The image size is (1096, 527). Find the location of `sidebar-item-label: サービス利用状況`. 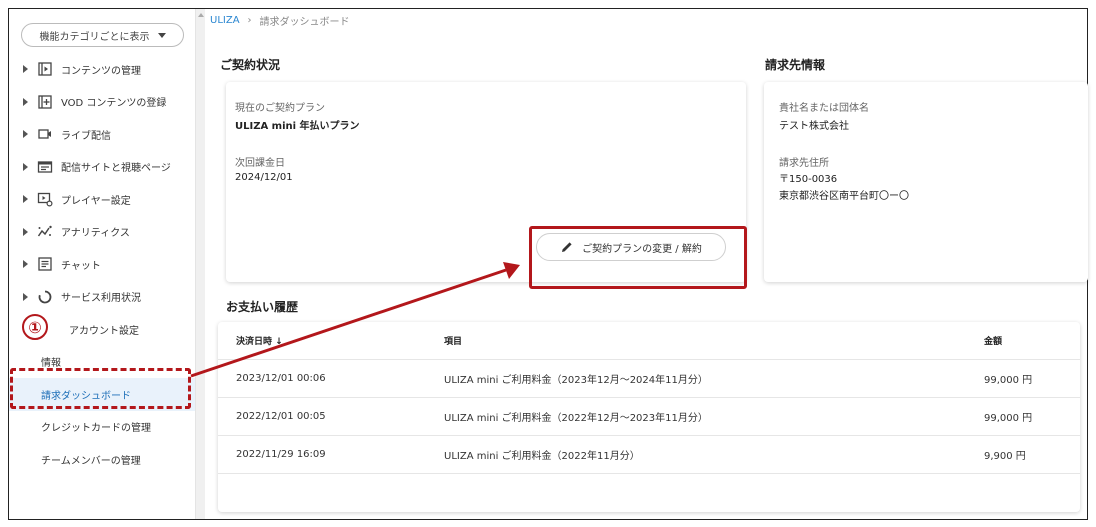

sidebar-item-label: サービス利用状況 is located at coordinates (101, 299).